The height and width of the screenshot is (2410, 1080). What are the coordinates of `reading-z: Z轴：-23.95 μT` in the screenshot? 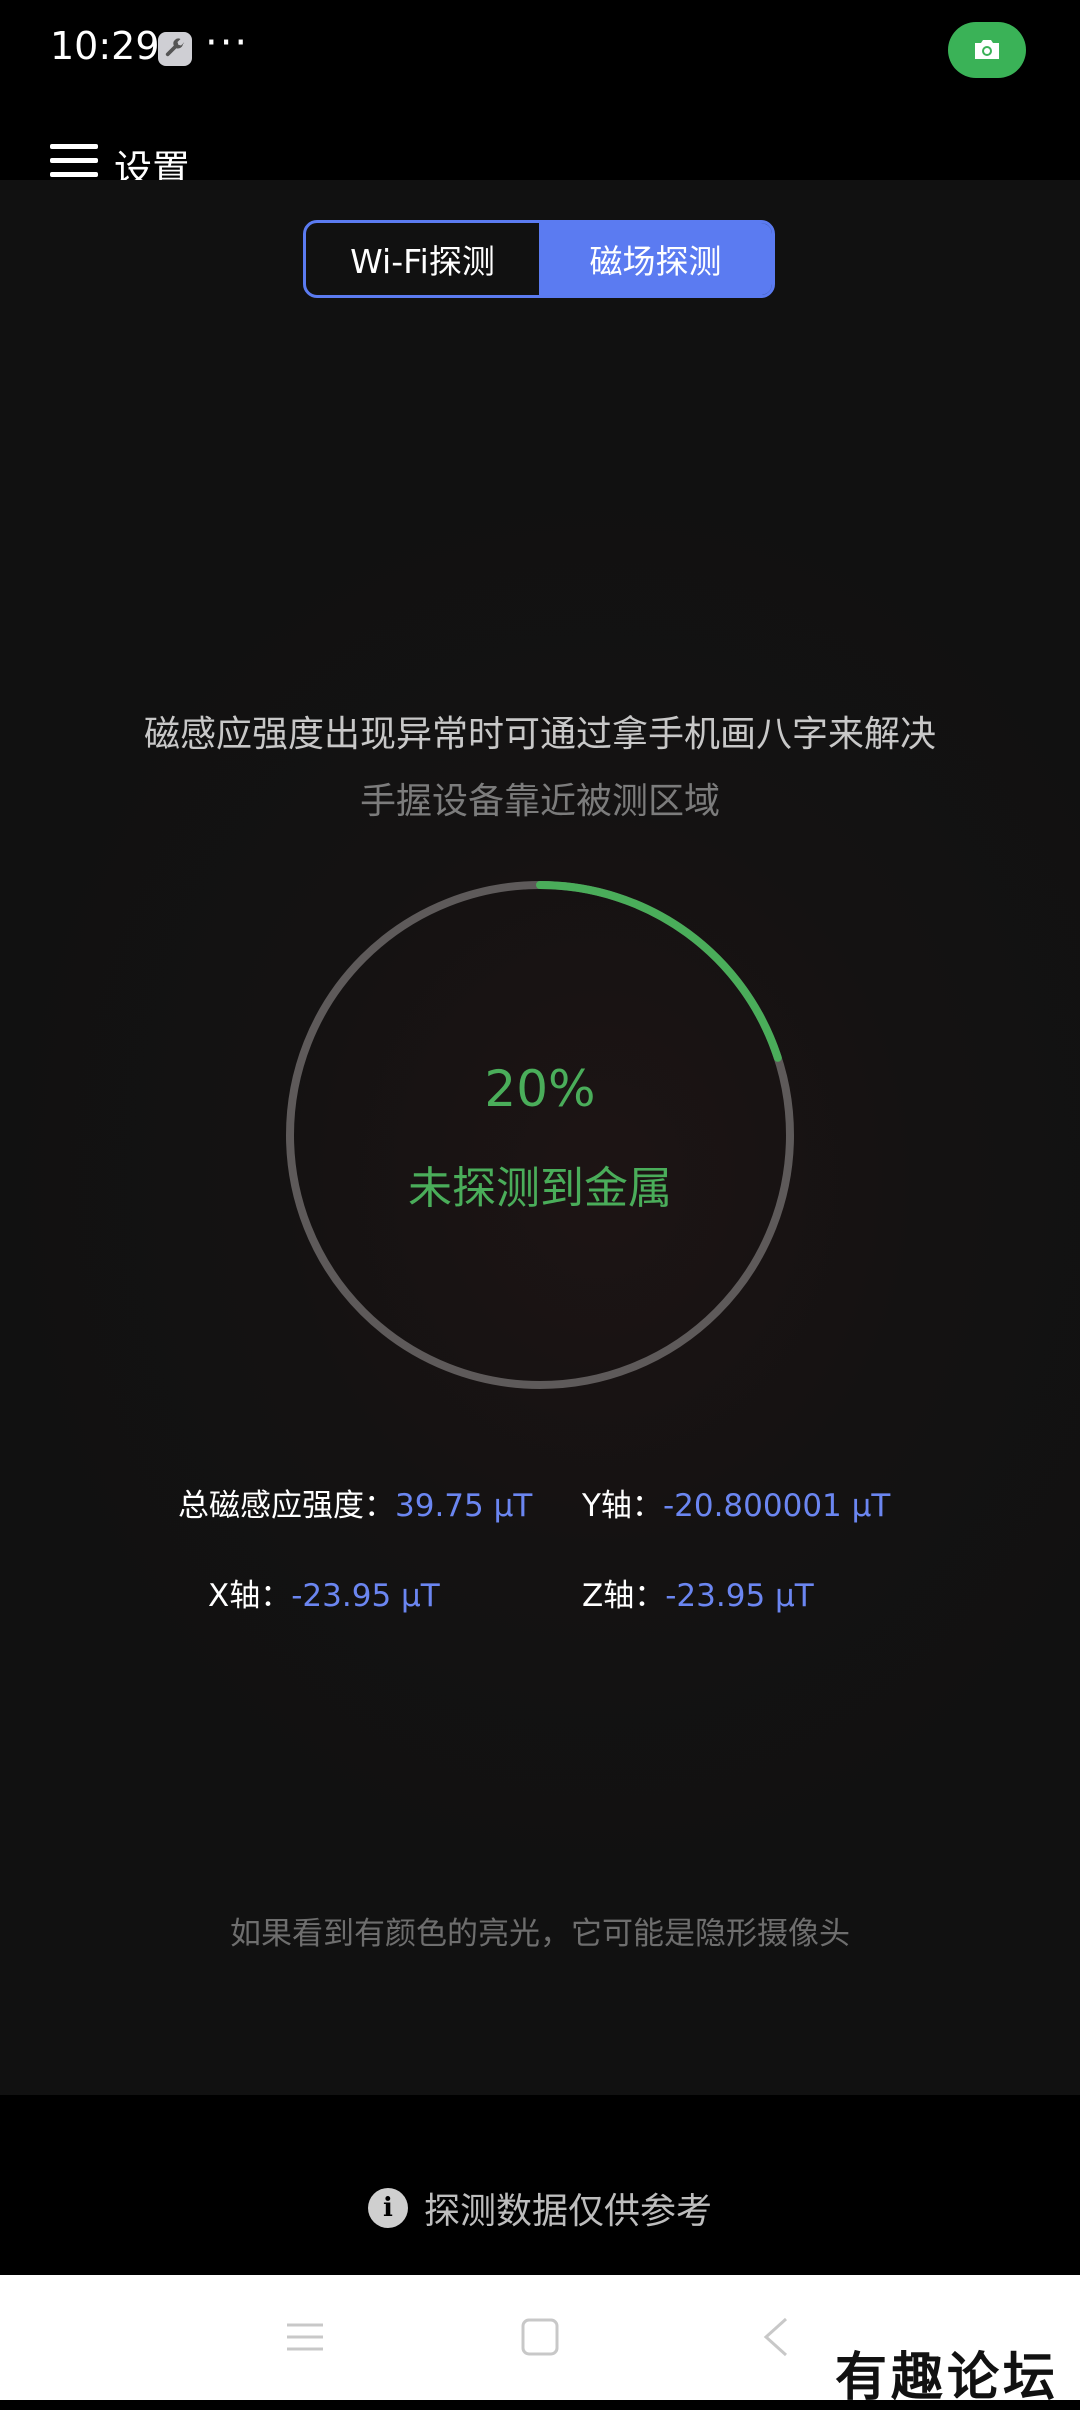 It's located at (698, 1592).